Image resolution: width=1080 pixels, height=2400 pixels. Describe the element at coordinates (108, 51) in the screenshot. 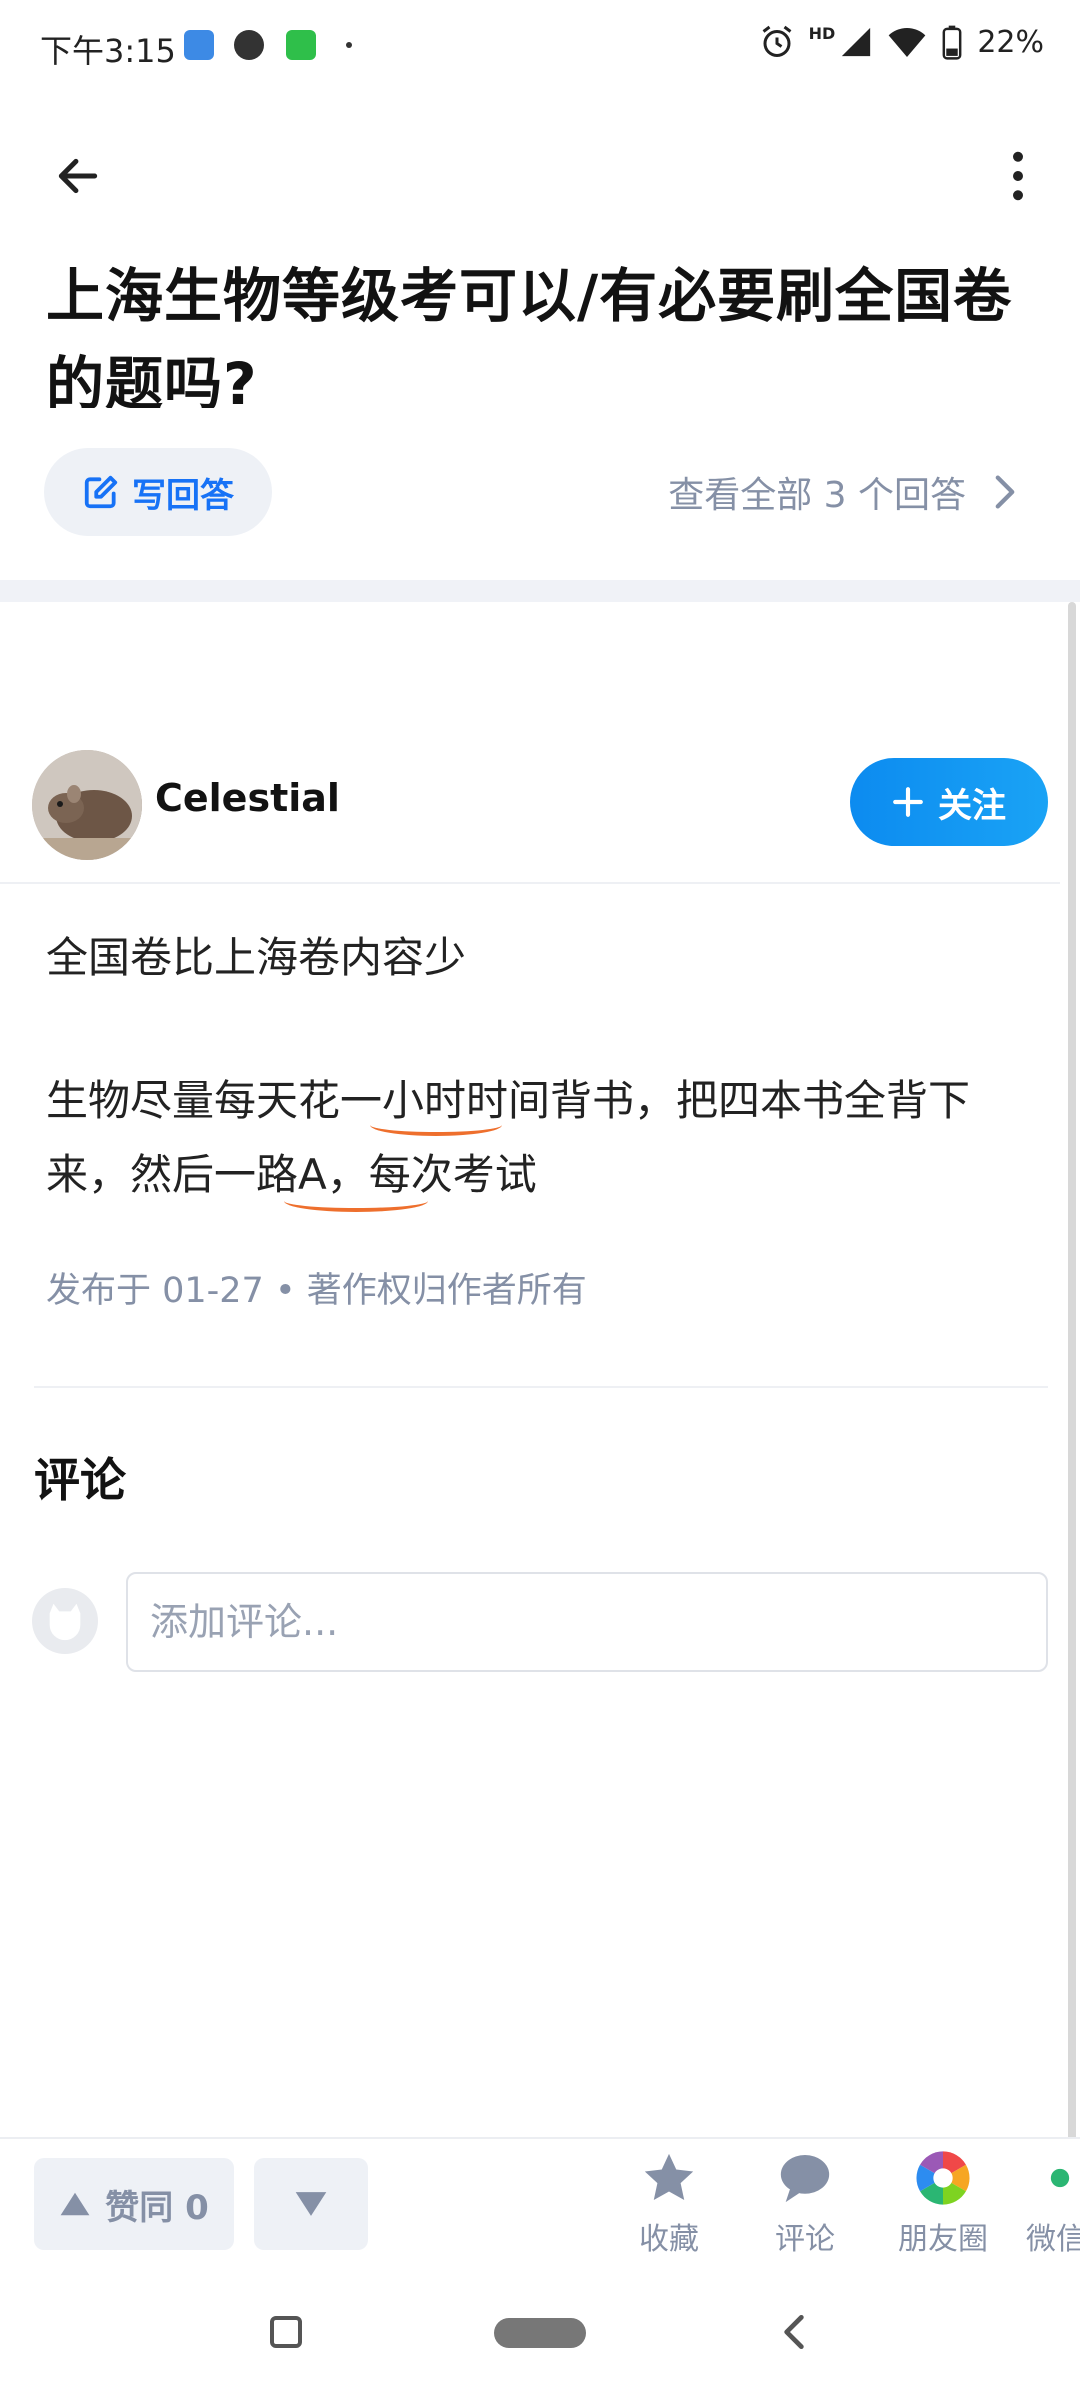

I see `status-time: 下午3:15` at that location.